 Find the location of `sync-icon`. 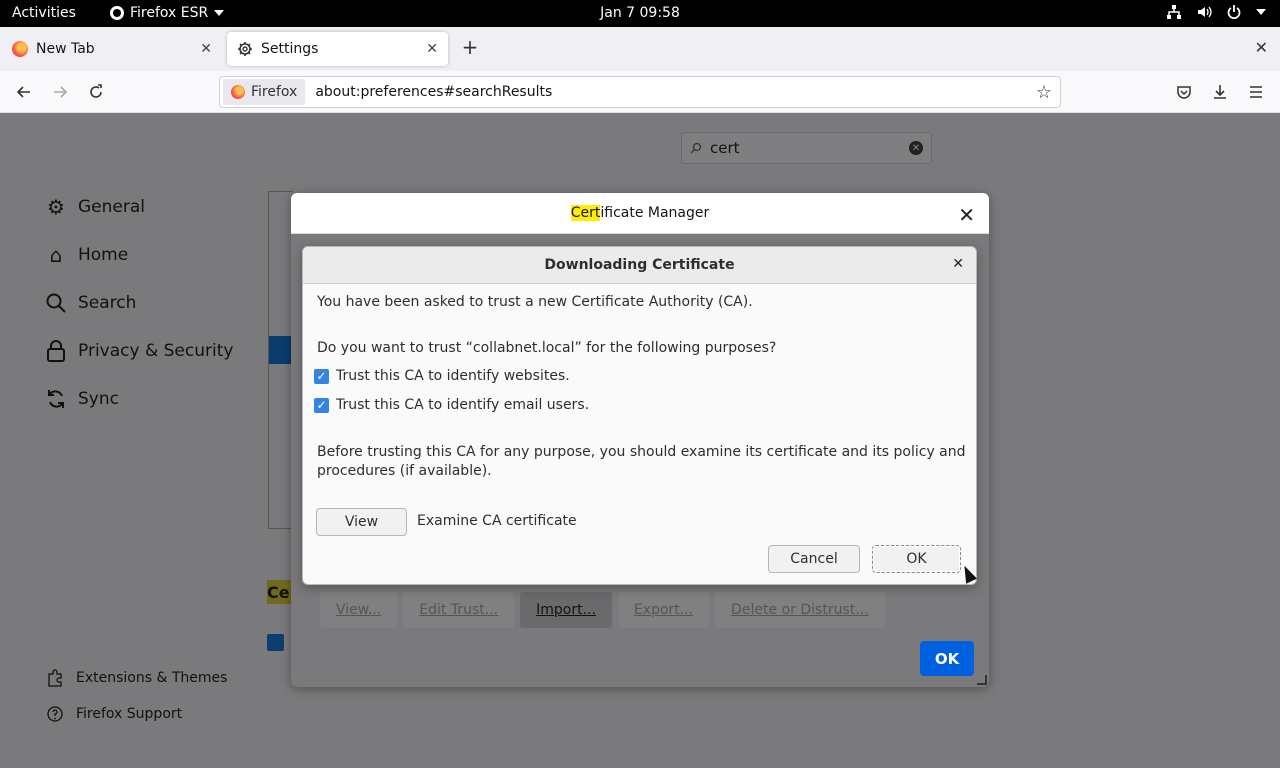

sync-icon is located at coordinates (56, 399).